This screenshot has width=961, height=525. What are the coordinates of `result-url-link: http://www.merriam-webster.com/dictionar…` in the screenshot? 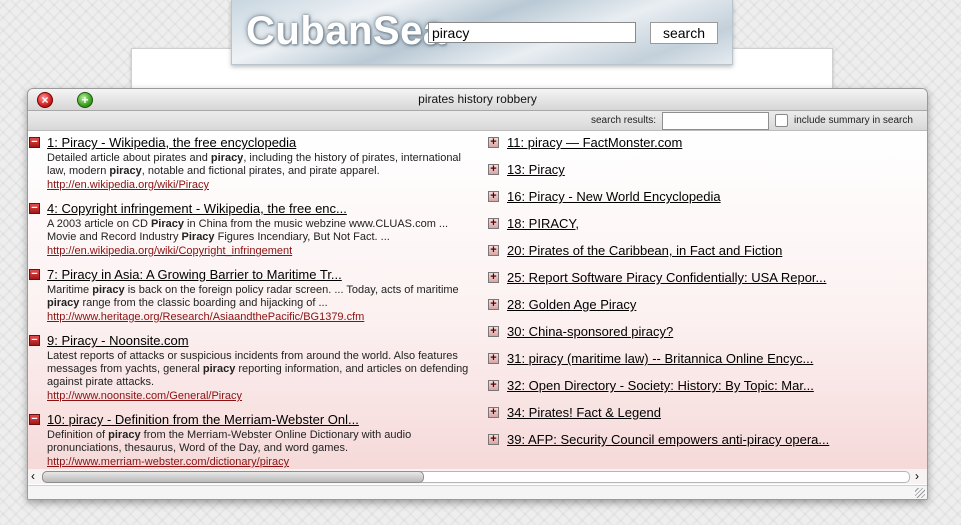 It's located at (168, 462).